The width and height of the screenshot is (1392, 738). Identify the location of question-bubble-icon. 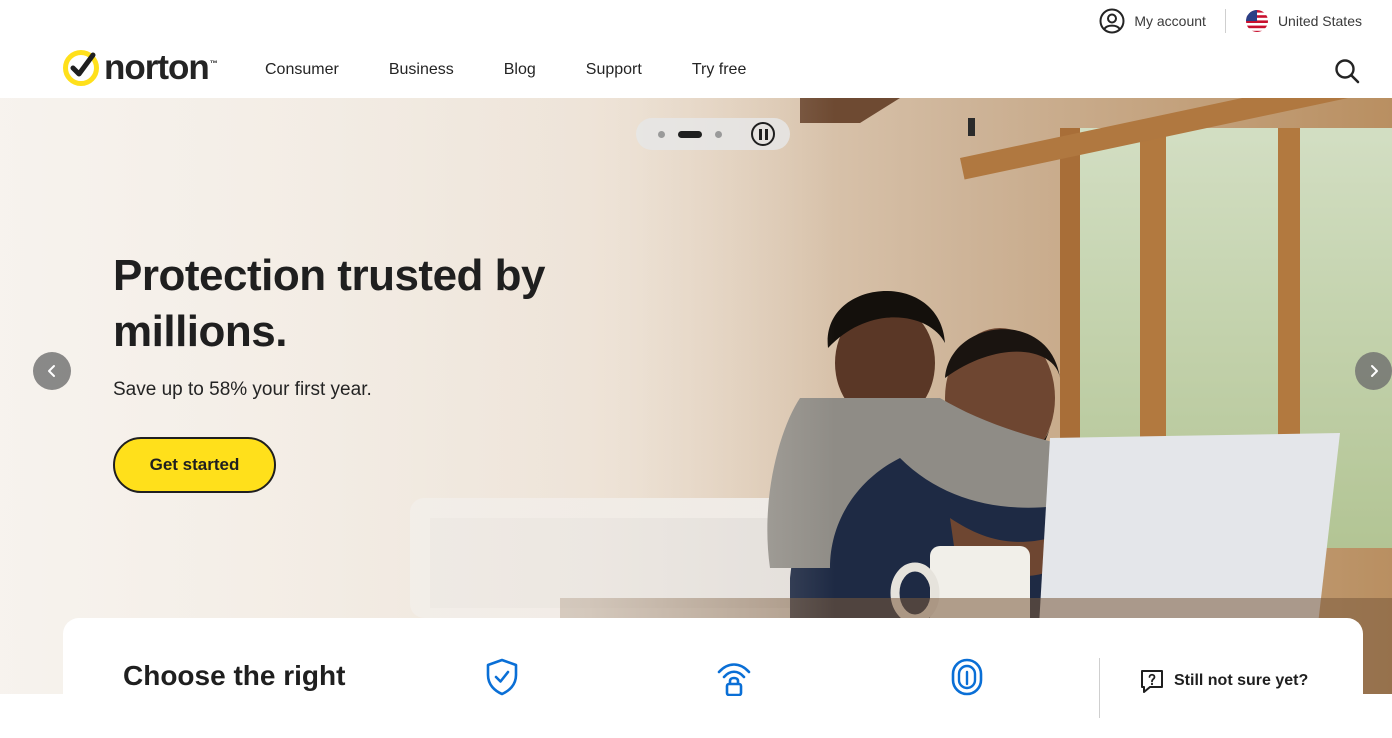
(1152, 681).